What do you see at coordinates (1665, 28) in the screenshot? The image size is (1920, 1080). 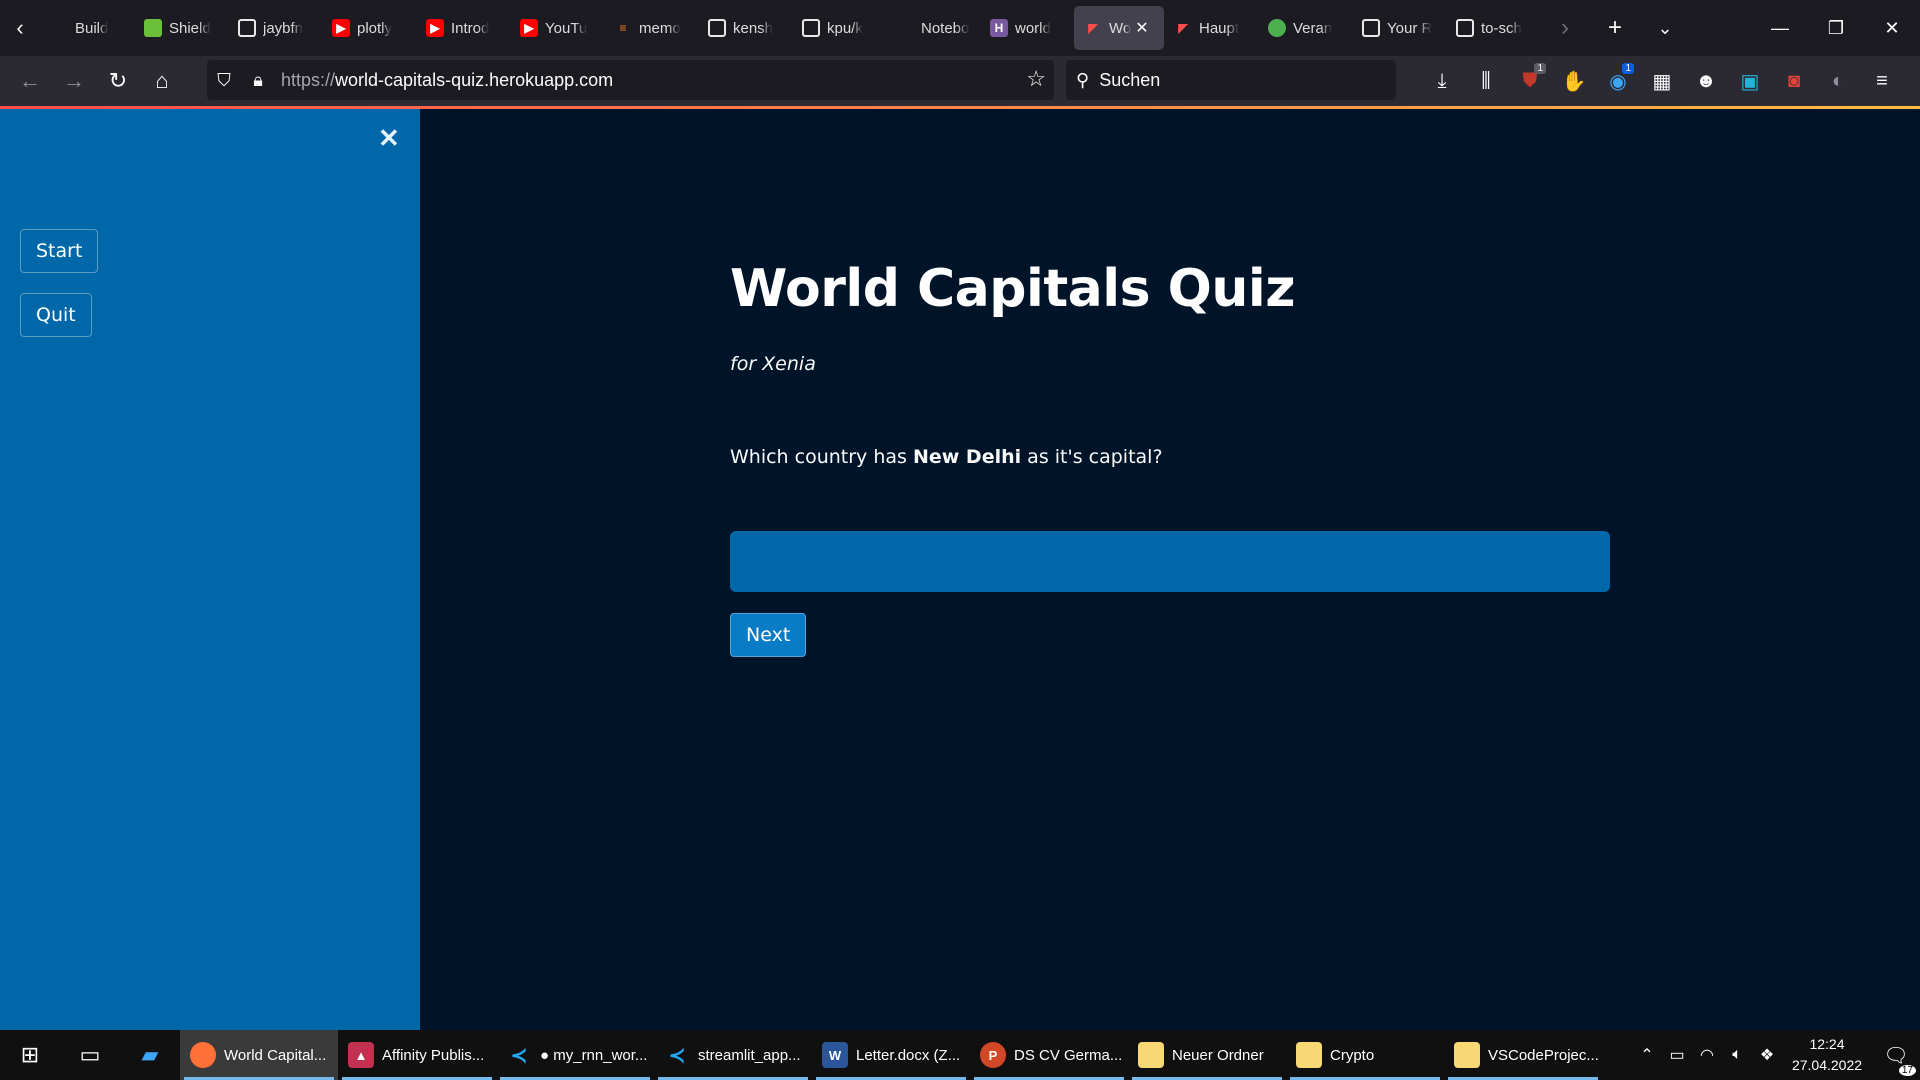 I see `list-all-tabs-icon: ⌄` at bounding box center [1665, 28].